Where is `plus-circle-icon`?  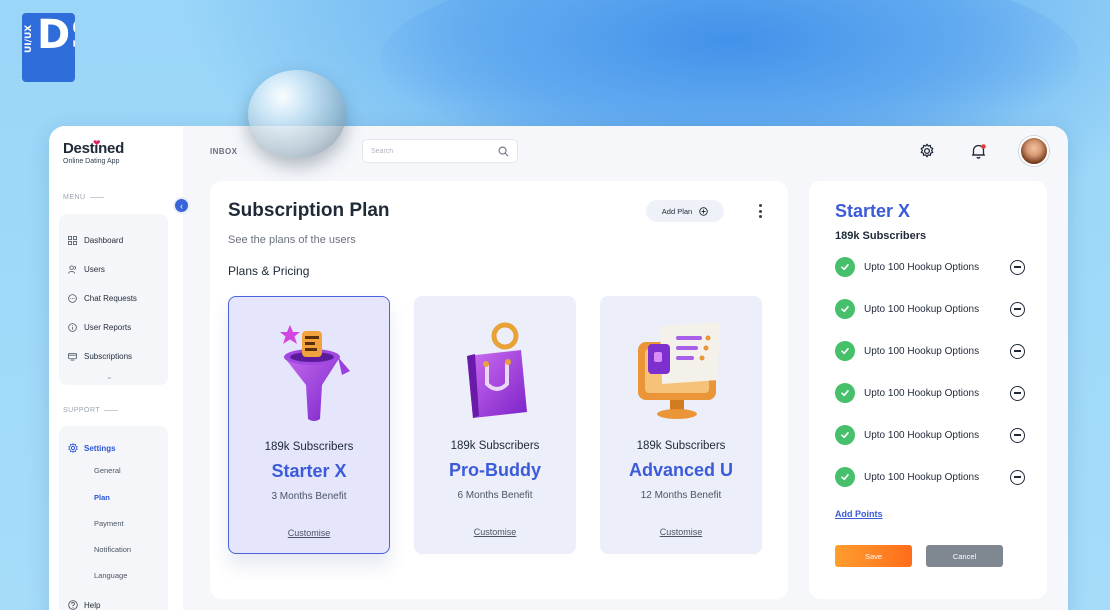 plus-circle-icon is located at coordinates (703, 211).